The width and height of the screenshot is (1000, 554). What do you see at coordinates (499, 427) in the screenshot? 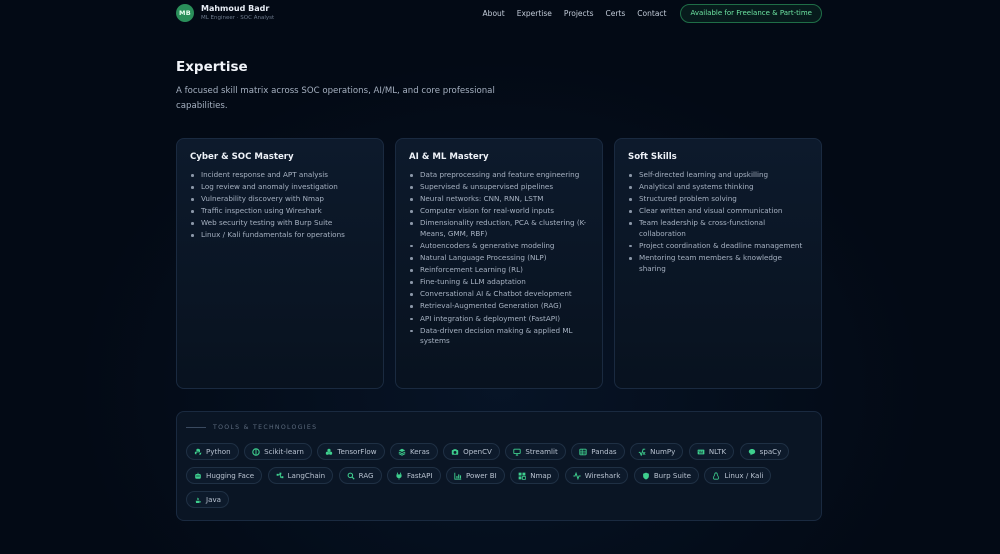
I see `tools-header: TOOLS & TECHNOLOGIES` at bounding box center [499, 427].